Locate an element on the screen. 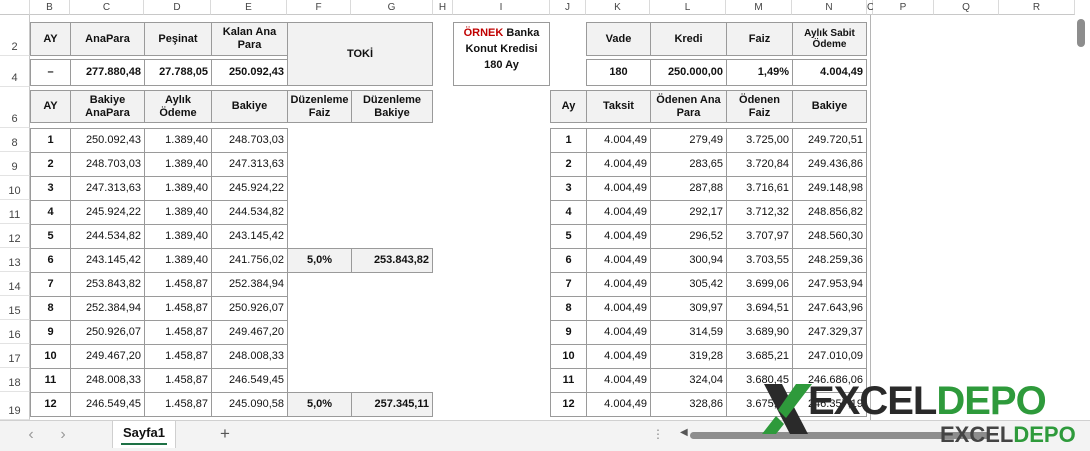 The width and height of the screenshot is (1090, 451). row-header-13: 13 is located at coordinates (15, 260).